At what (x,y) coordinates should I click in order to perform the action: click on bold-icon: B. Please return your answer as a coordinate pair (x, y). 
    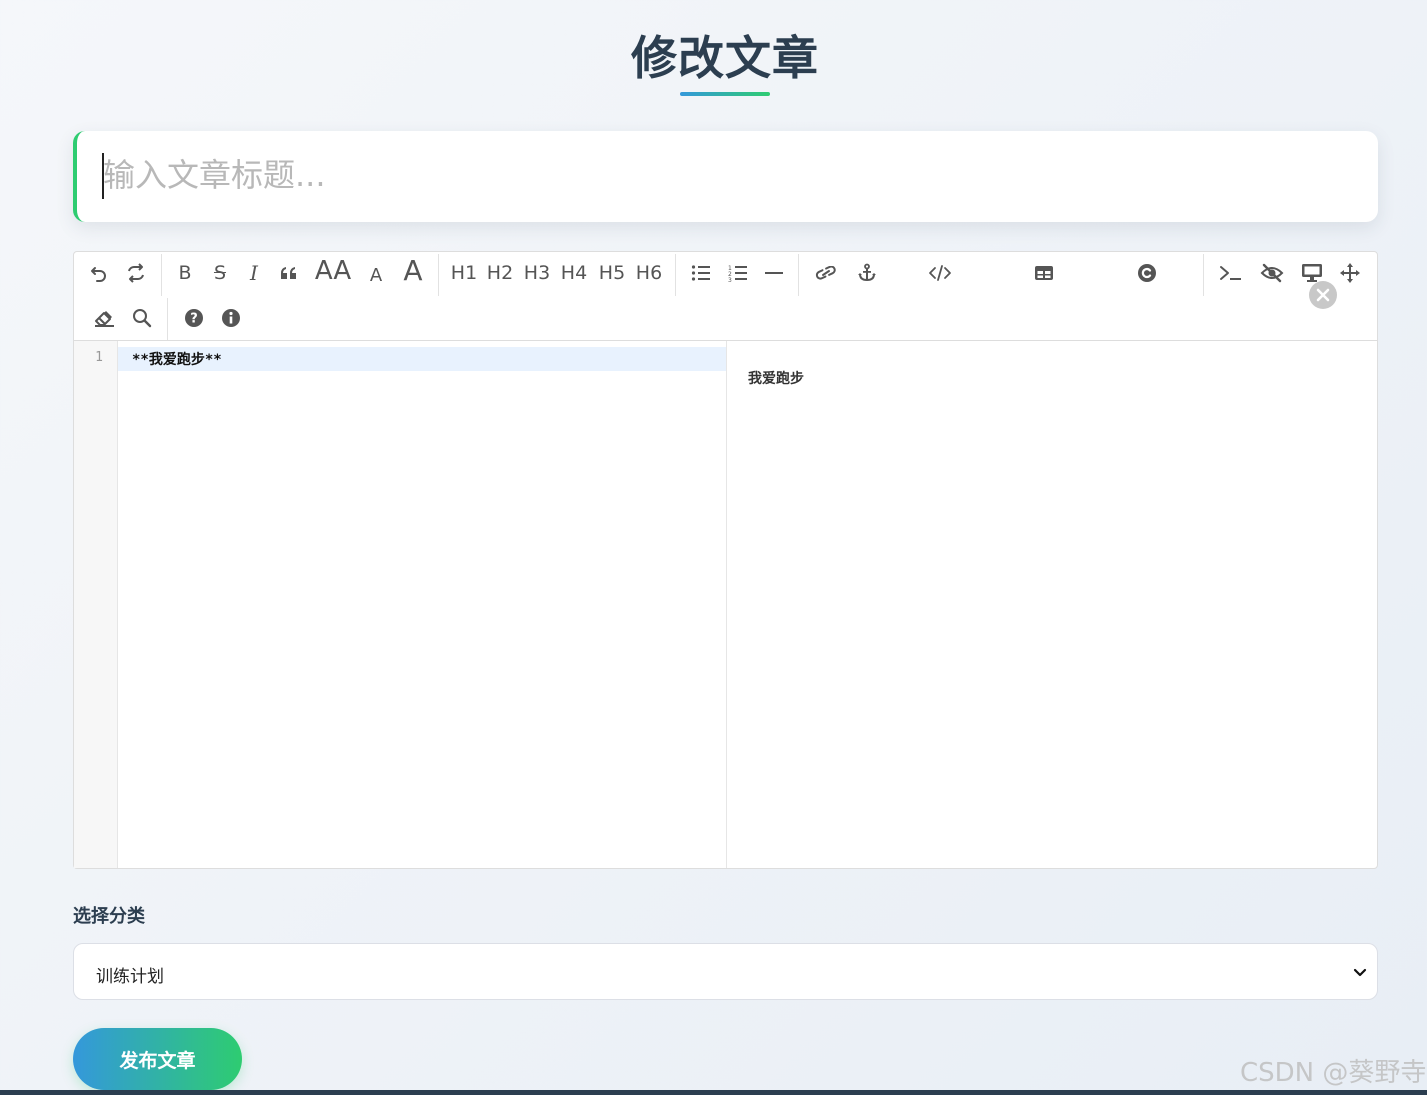
    Looking at the image, I should click on (185, 273).